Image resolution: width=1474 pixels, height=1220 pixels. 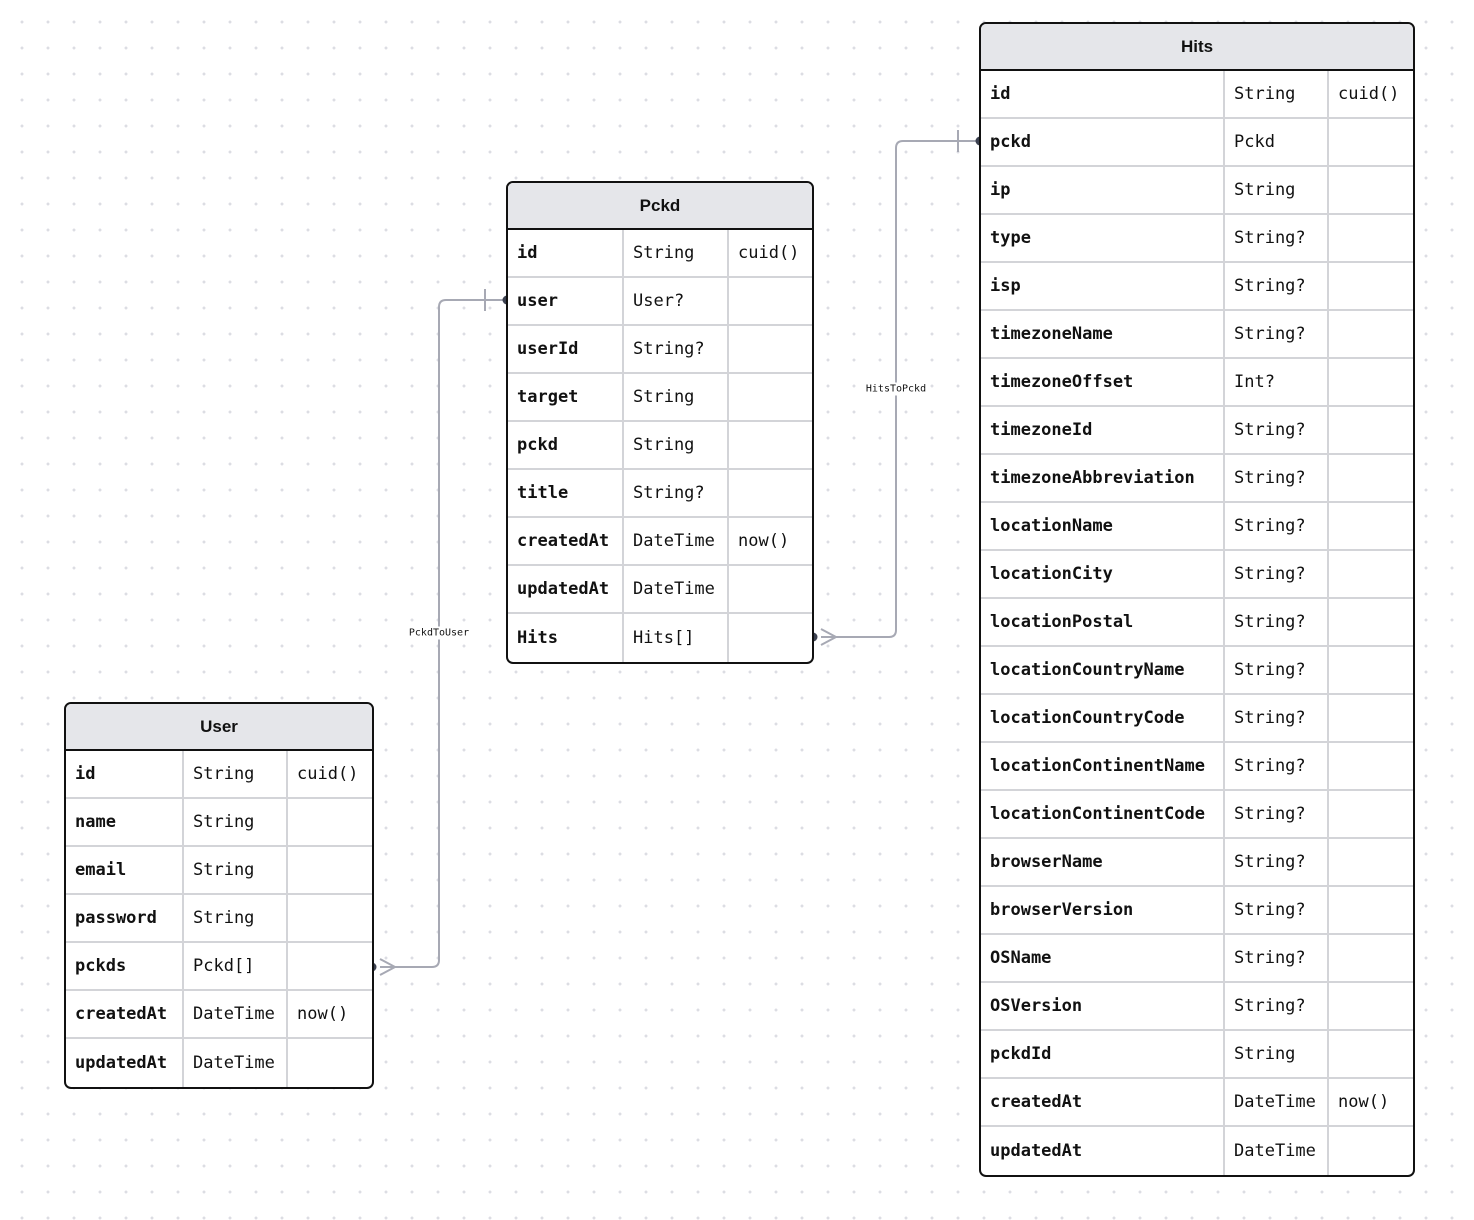 What do you see at coordinates (1103, 526) in the screenshot?
I see `field-name: locationName` at bounding box center [1103, 526].